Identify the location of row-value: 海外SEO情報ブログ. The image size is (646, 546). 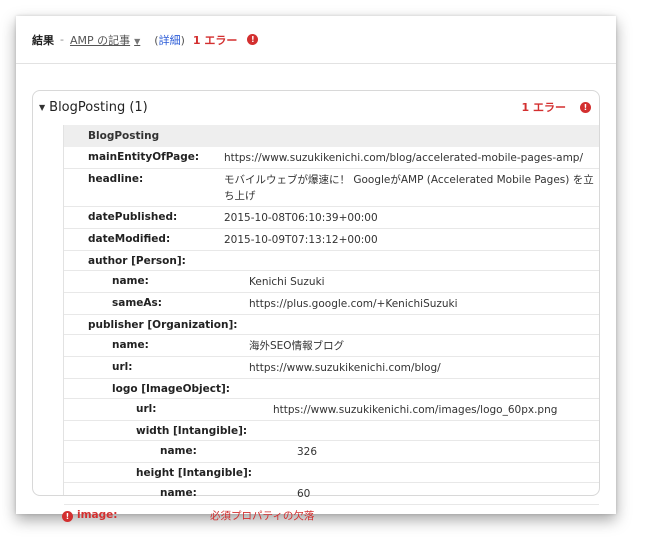
(297, 346).